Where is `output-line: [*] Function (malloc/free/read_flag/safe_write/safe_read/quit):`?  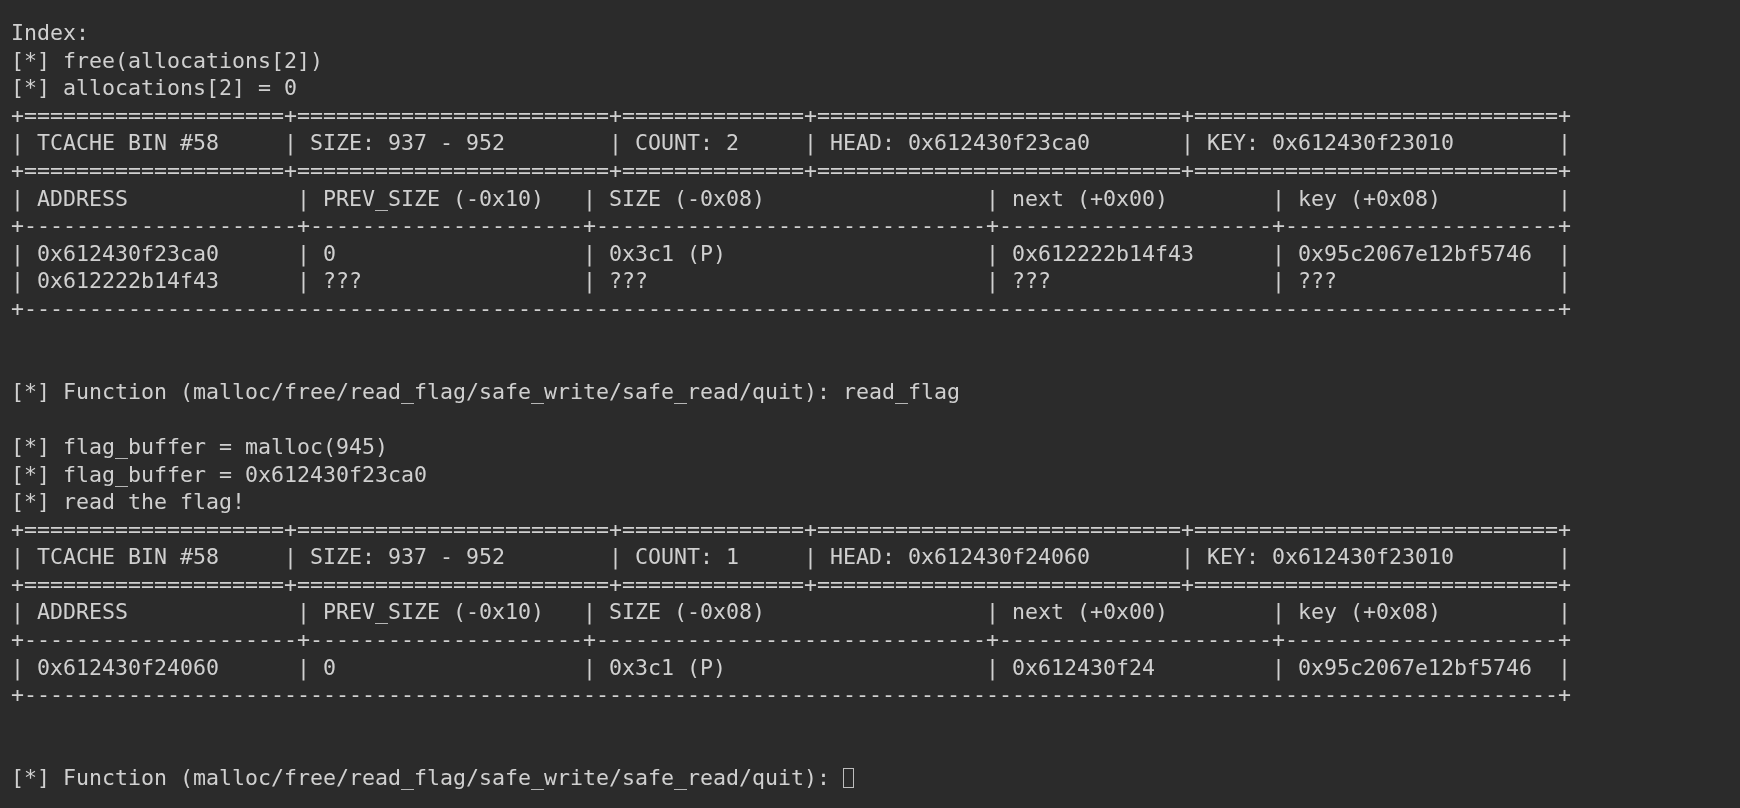
output-line: [*] Function (malloc/free/read_flag/safe_write/safe_read/quit): is located at coordinates (421, 778).